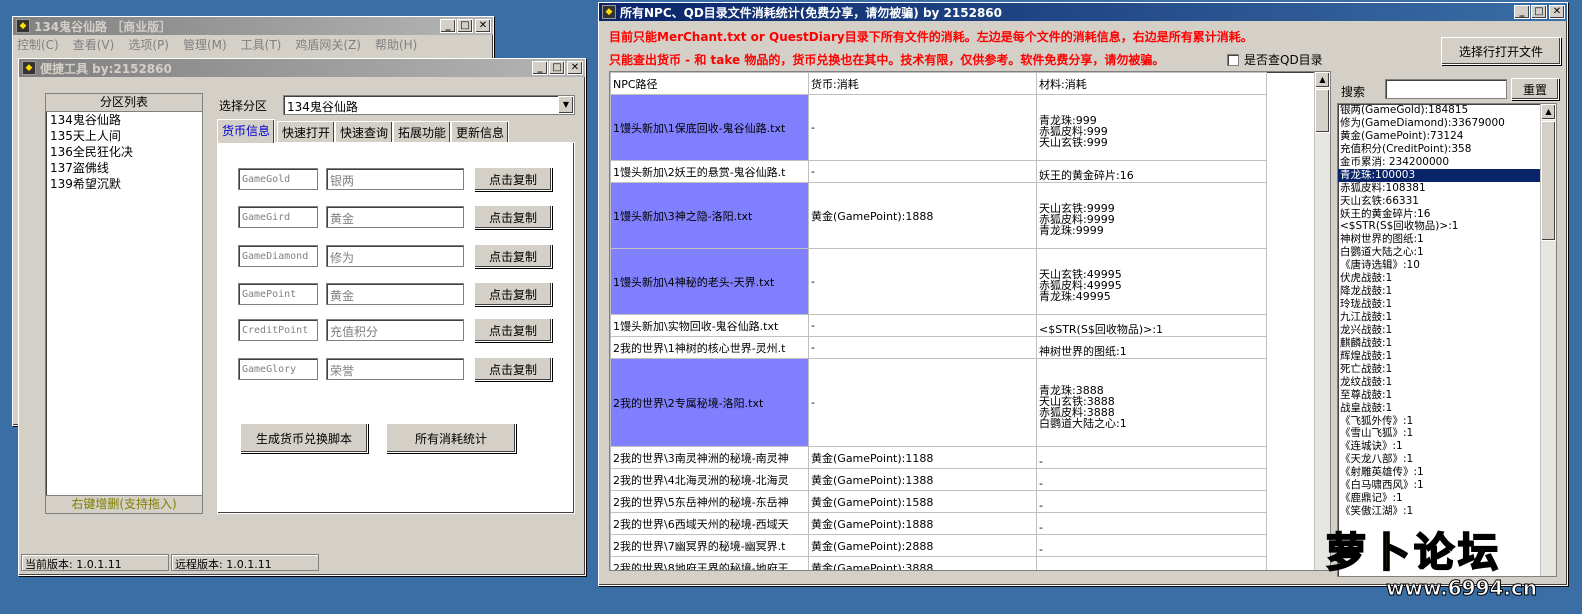 The width and height of the screenshot is (1582, 614). Describe the element at coordinates (922, 545) in the screenshot. I see `cell-currency: 黄金(GamePoint):2888` at that location.